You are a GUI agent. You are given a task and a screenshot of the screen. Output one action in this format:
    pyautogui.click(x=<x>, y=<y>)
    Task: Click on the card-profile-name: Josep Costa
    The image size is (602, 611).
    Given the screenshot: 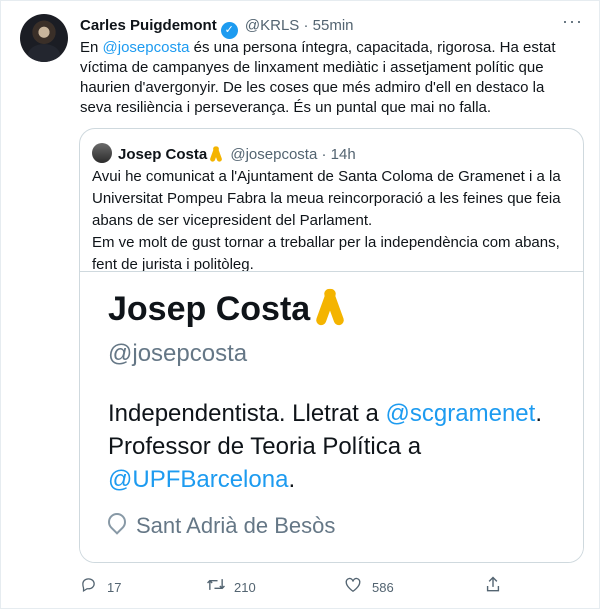 What is the action you would take?
    pyautogui.click(x=225, y=308)
    